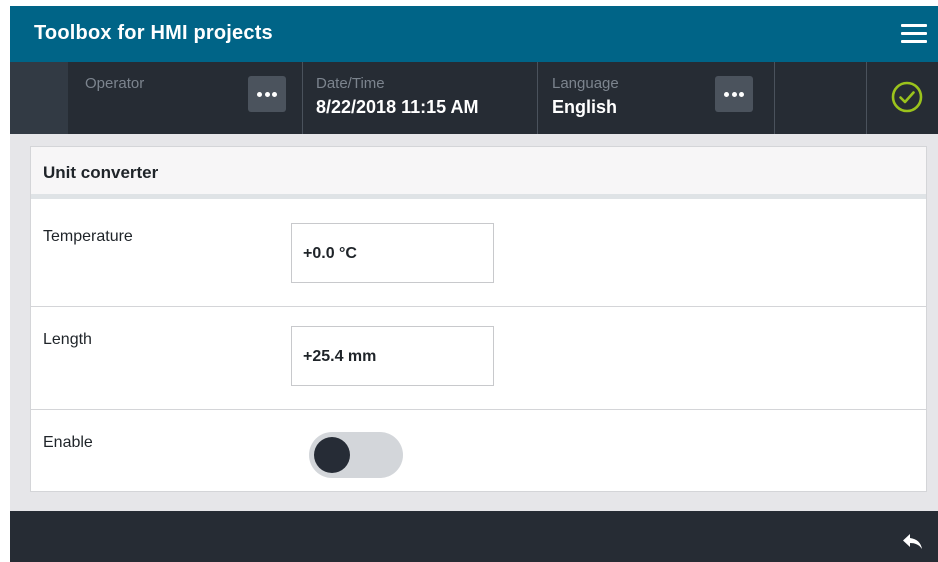  What do you see at coordinates (913, 542) in the screenshot?
I see `back-arrow-icon` at bounding box center [913, 542].